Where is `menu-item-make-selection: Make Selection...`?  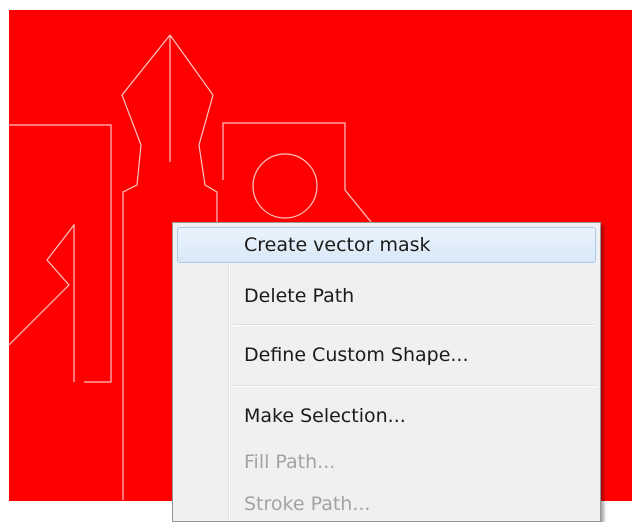 menu-item-make-selection: Make Selection... is located at coordinates (386, 416).